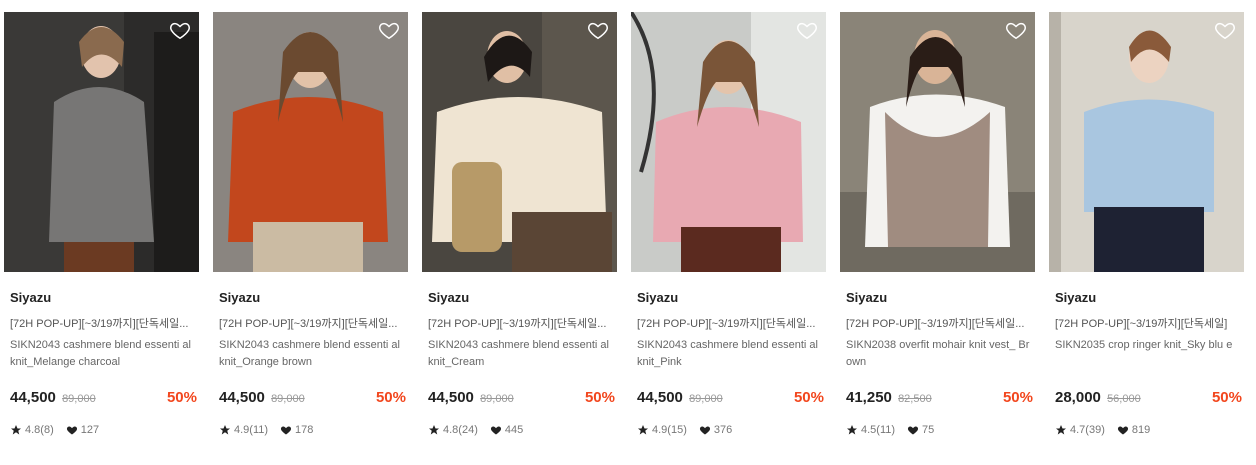 This screenshot has height=465, width=1256. Describe the element at coordinates (1124, 399) in the screenshot. I see `original-price: 56,000` at that location.